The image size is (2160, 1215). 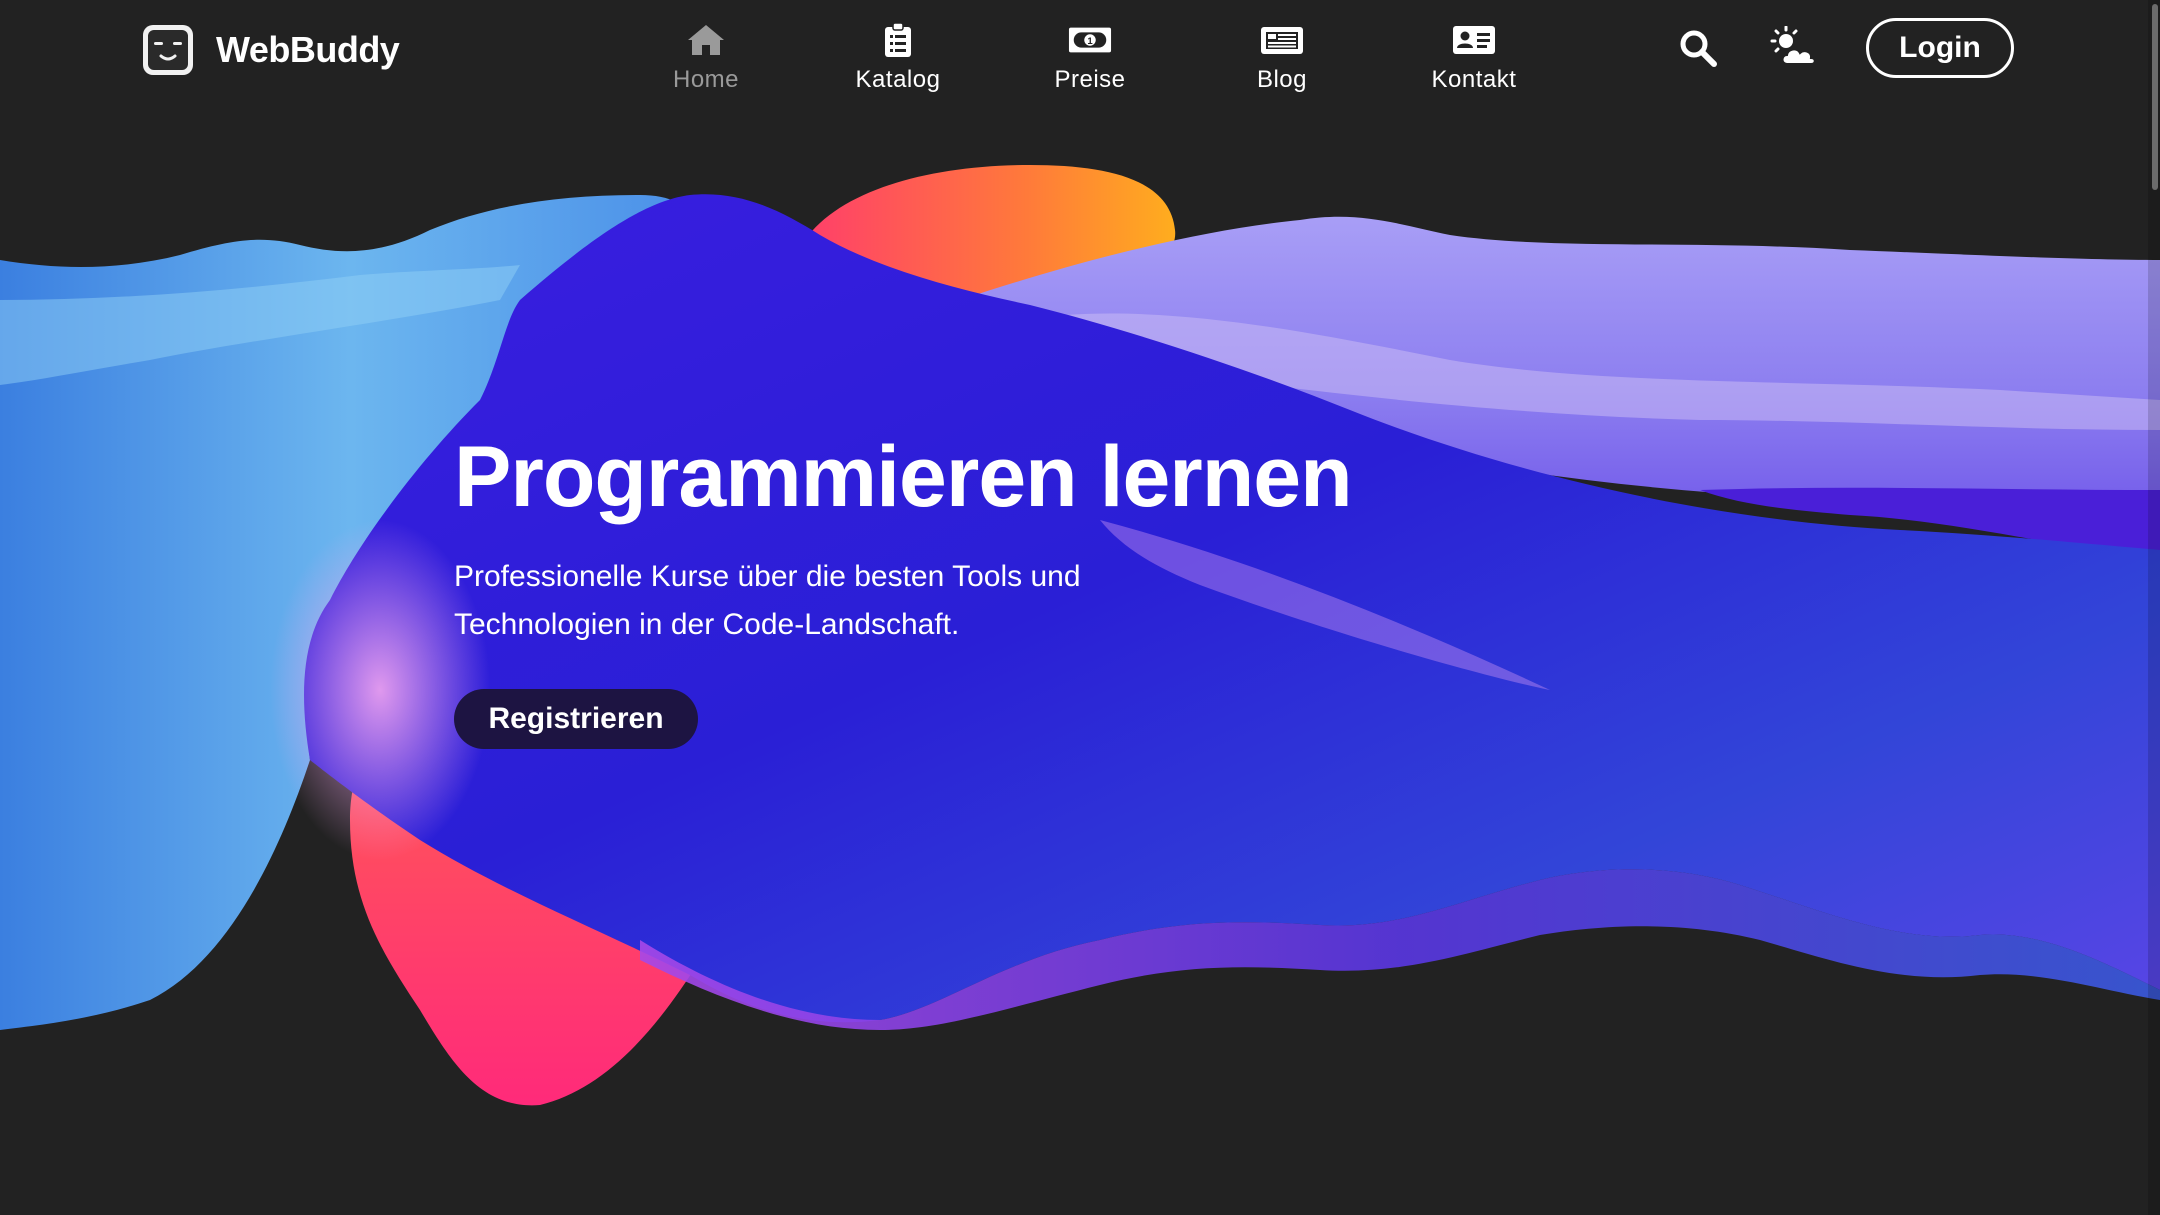 I want to click on login-button: Login, so click(x=1940, y=48).